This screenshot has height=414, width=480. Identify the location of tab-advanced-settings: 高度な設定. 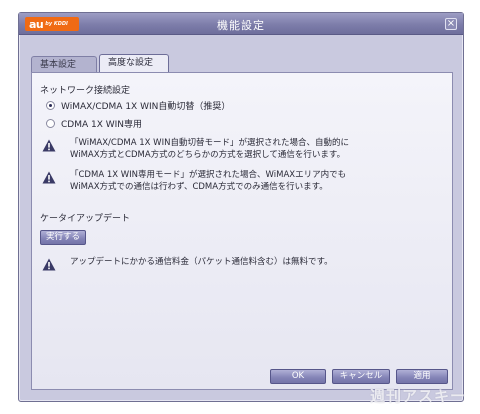
(134, 63).